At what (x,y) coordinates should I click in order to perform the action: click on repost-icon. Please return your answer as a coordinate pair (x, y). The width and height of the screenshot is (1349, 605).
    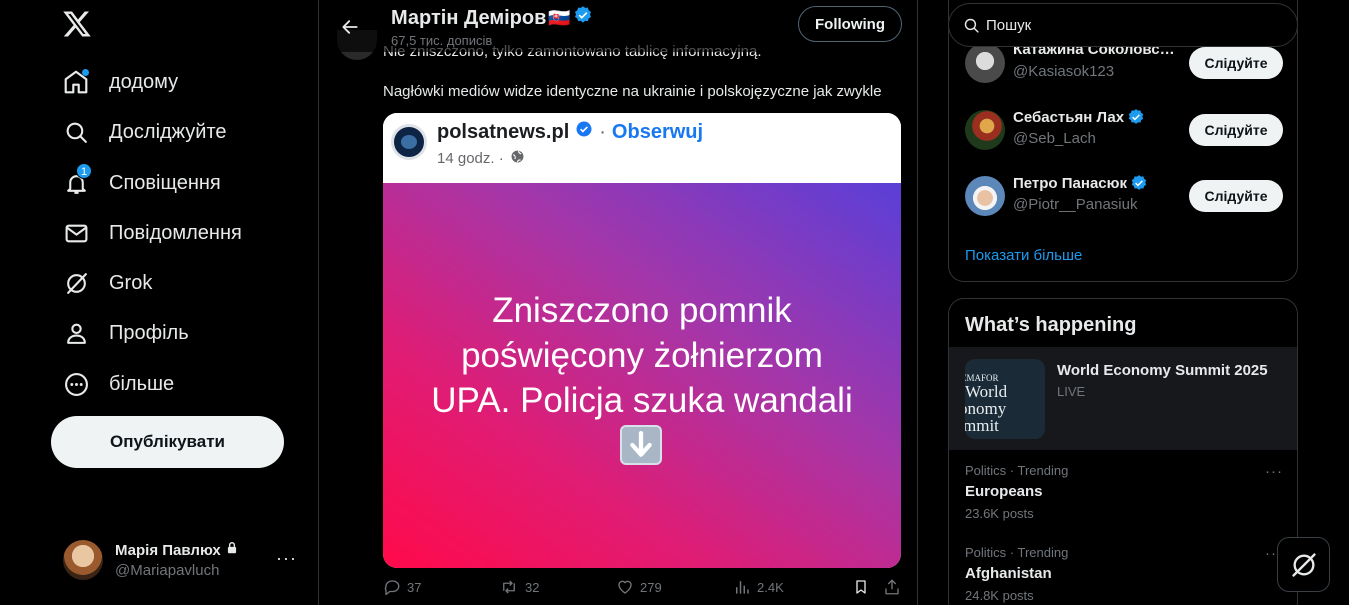
    Looking at the image, I should click on (509, 587).